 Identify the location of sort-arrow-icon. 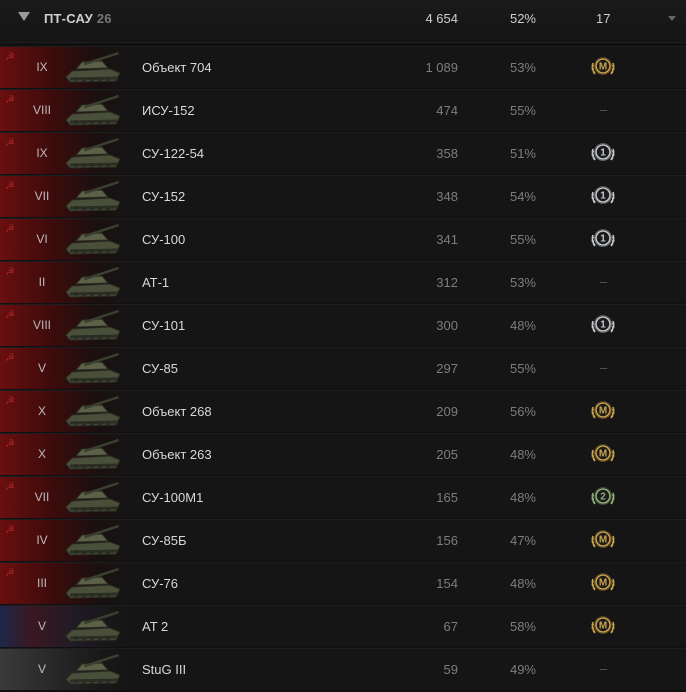
(672, 18).